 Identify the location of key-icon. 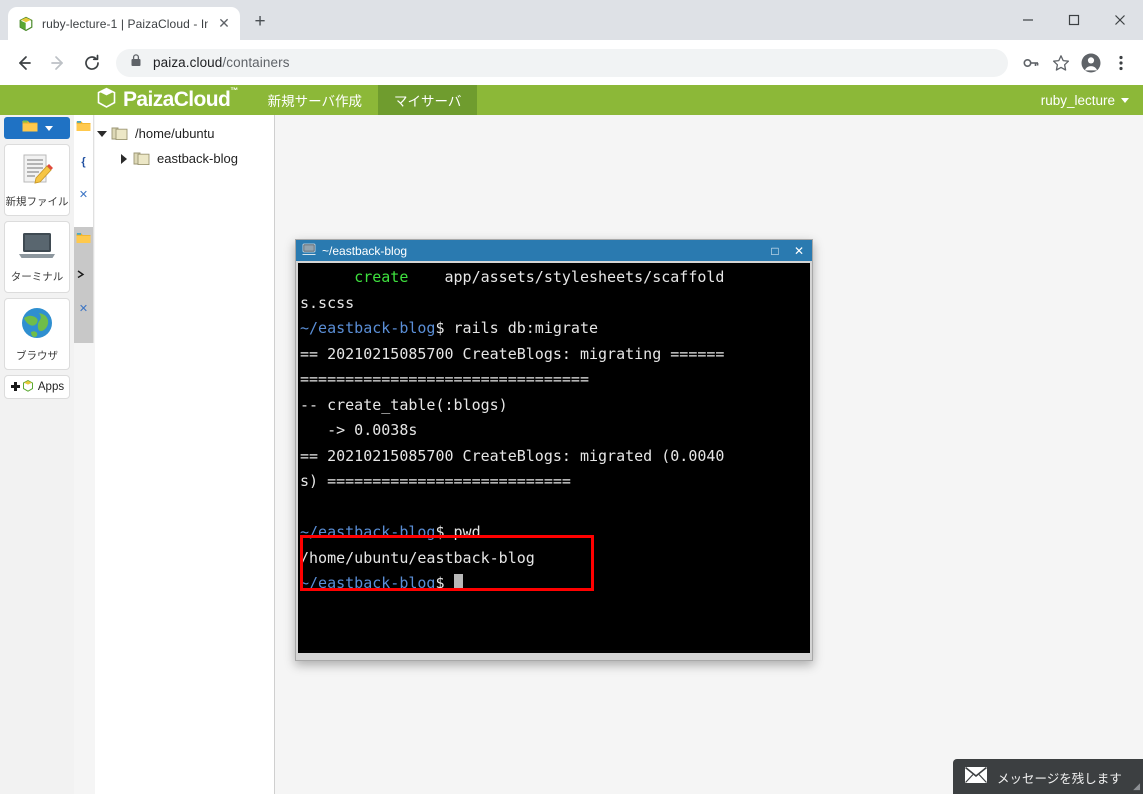
(1031, 63).